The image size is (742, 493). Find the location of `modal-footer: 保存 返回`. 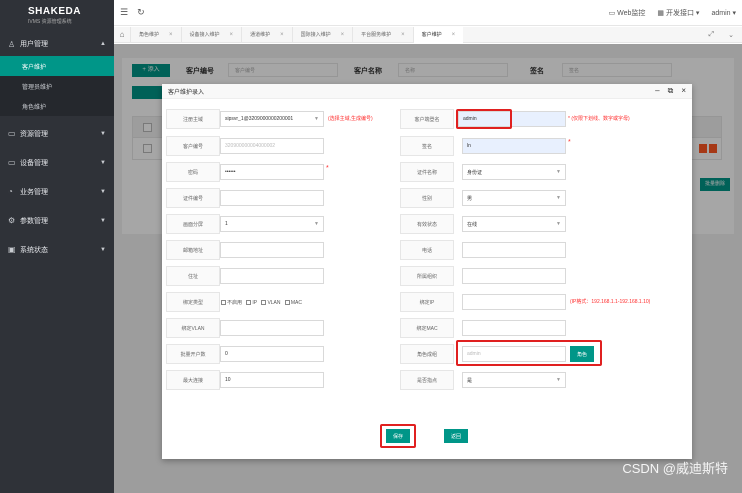

modal-footer: 保存 返回 is located at coordinates (427, 436).